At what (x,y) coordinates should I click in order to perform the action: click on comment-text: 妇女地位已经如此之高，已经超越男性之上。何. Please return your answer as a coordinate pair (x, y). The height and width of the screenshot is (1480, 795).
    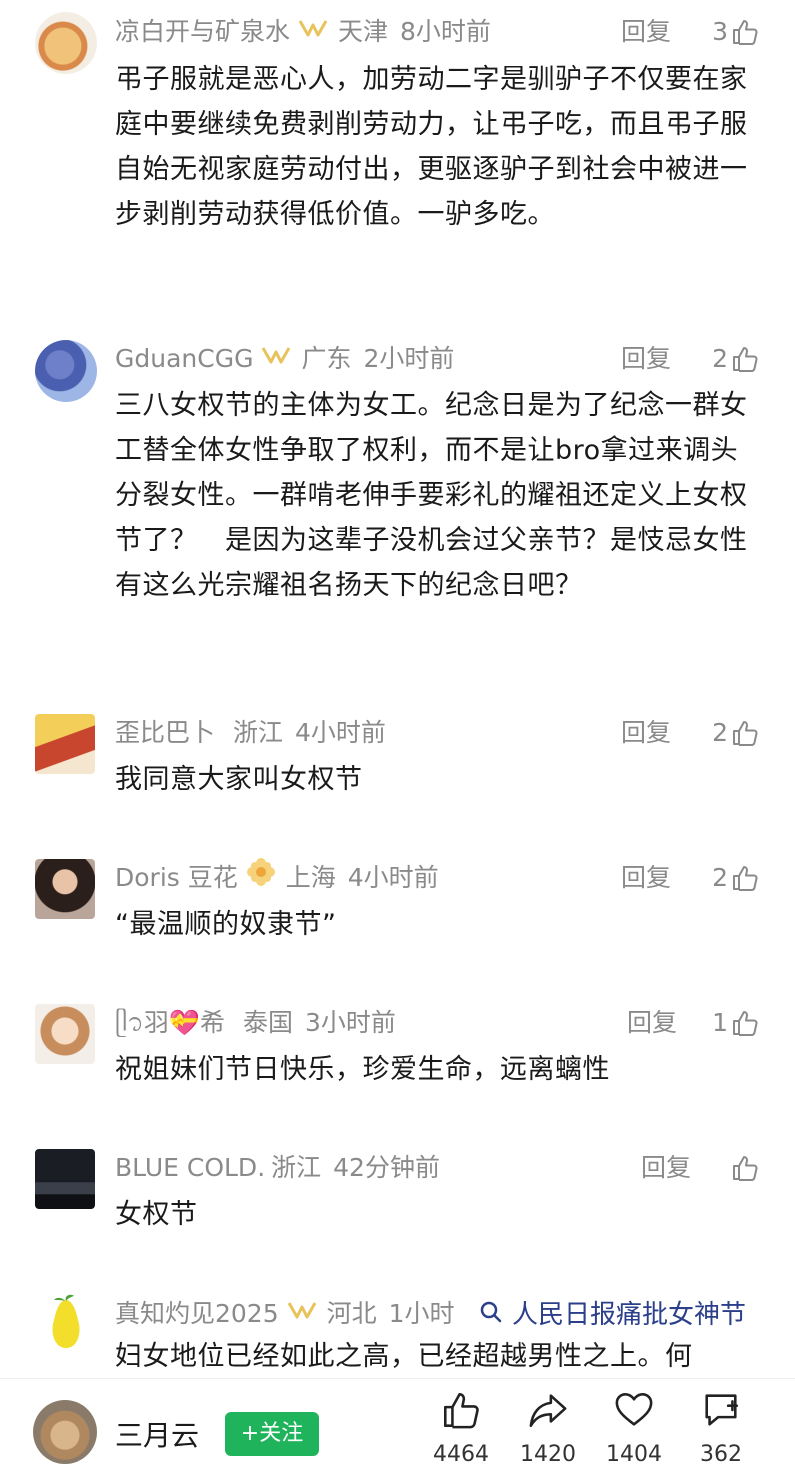
    Looking at the image, I should click on (404, 1356).